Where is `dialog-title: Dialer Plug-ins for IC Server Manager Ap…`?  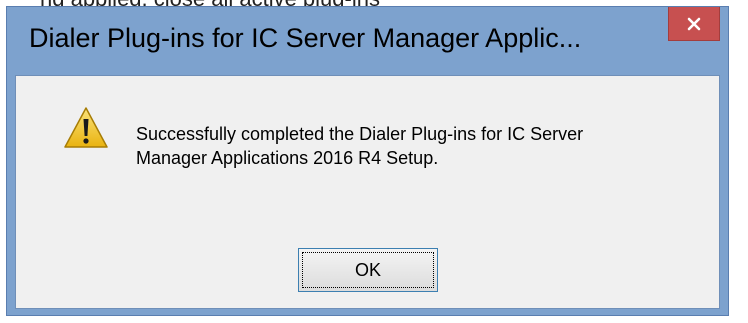
dialog-title: Dialer Plug-ins for IC Server Manager Ap… is located at coordinates (305, 38).